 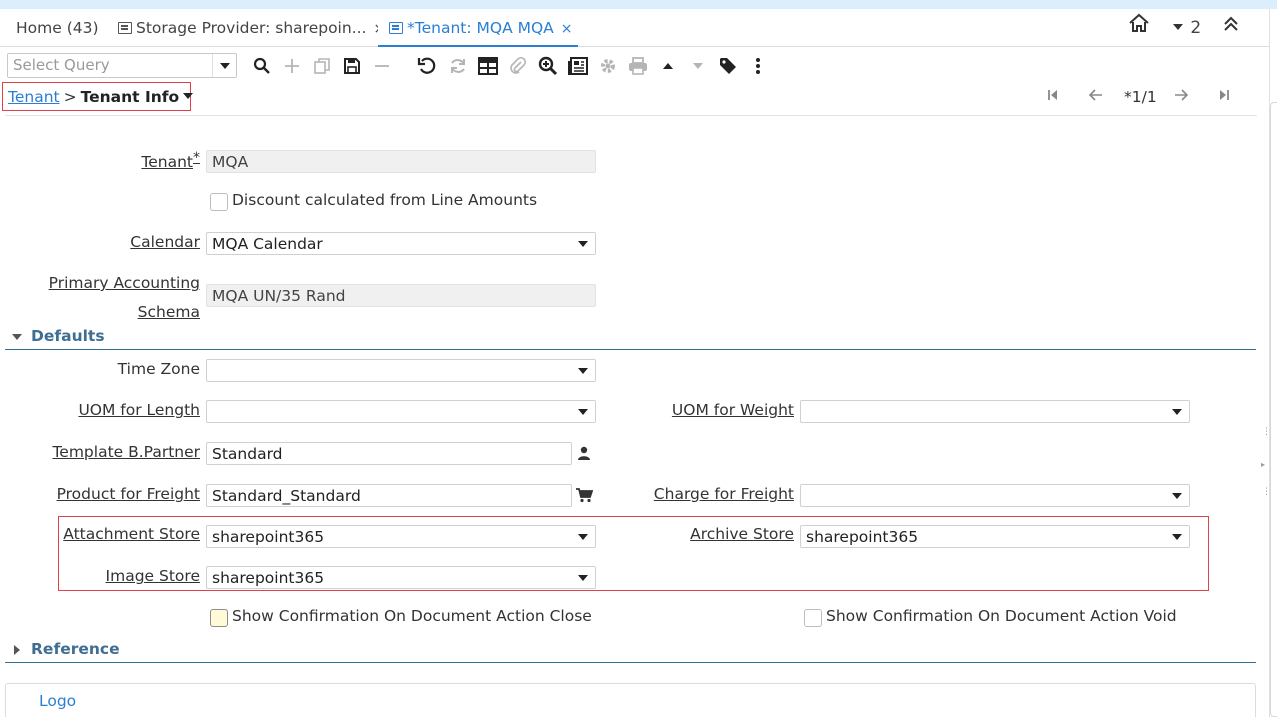 What do you see at coordinates (813, 618) in the screenshot?
I see `confirm-void-checkbox` at bounding box center [813, 618].